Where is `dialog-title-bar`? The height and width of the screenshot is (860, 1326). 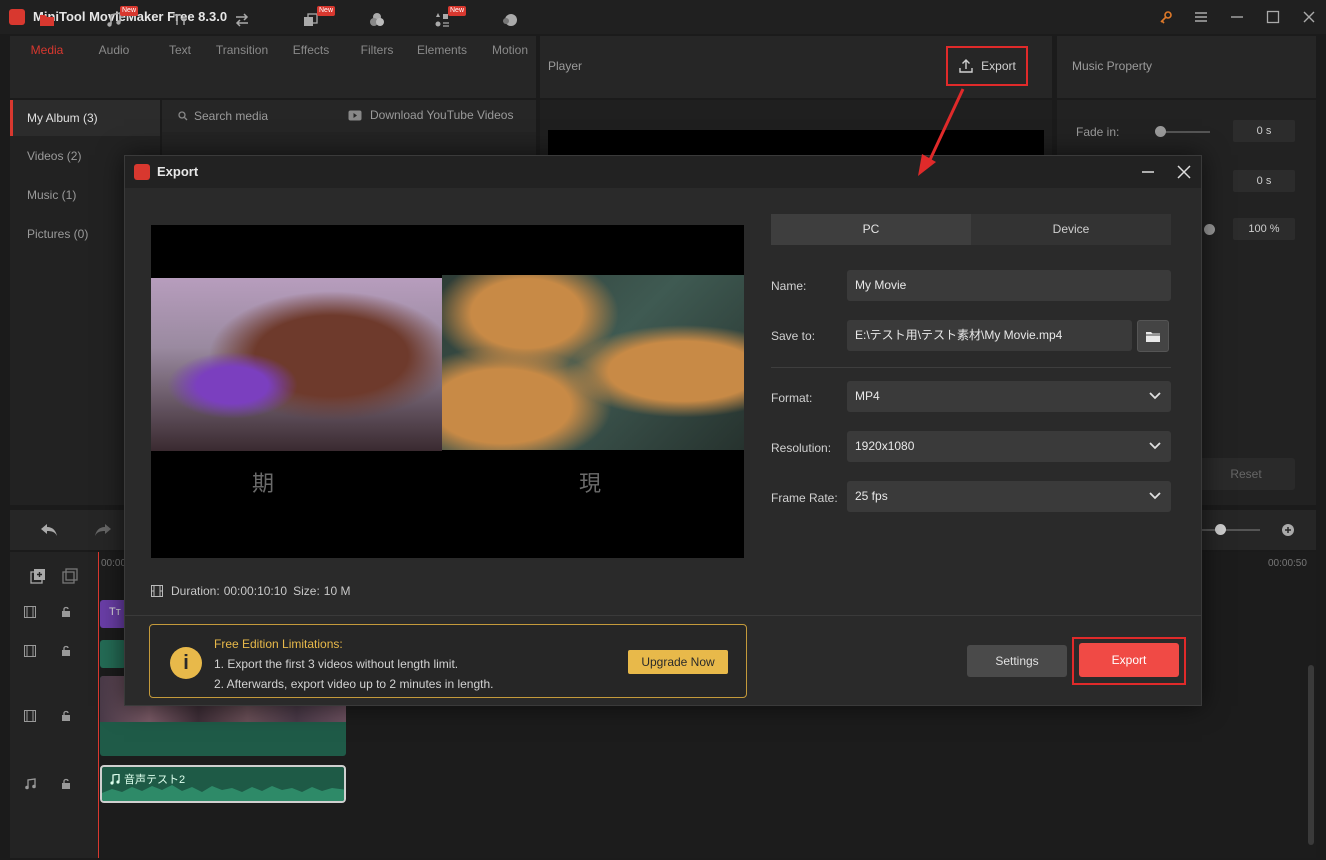
dialog-title-bar is located at coordinates (663, 172).